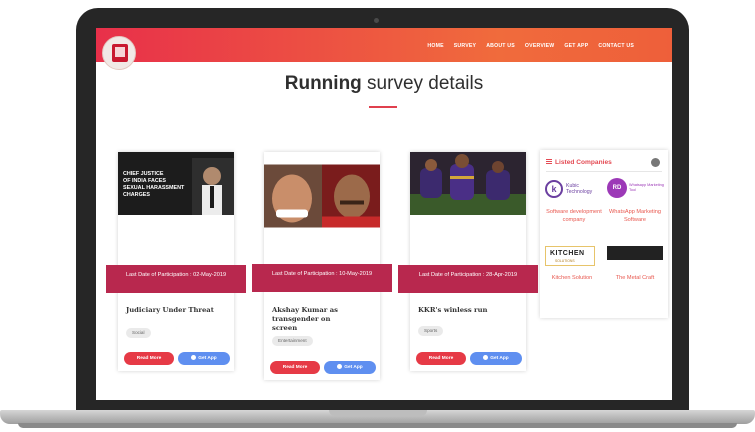 Image resolution: width=755 pixels, height=432 pixels. I want to click on nav-home: HOME, so click(435, 46).